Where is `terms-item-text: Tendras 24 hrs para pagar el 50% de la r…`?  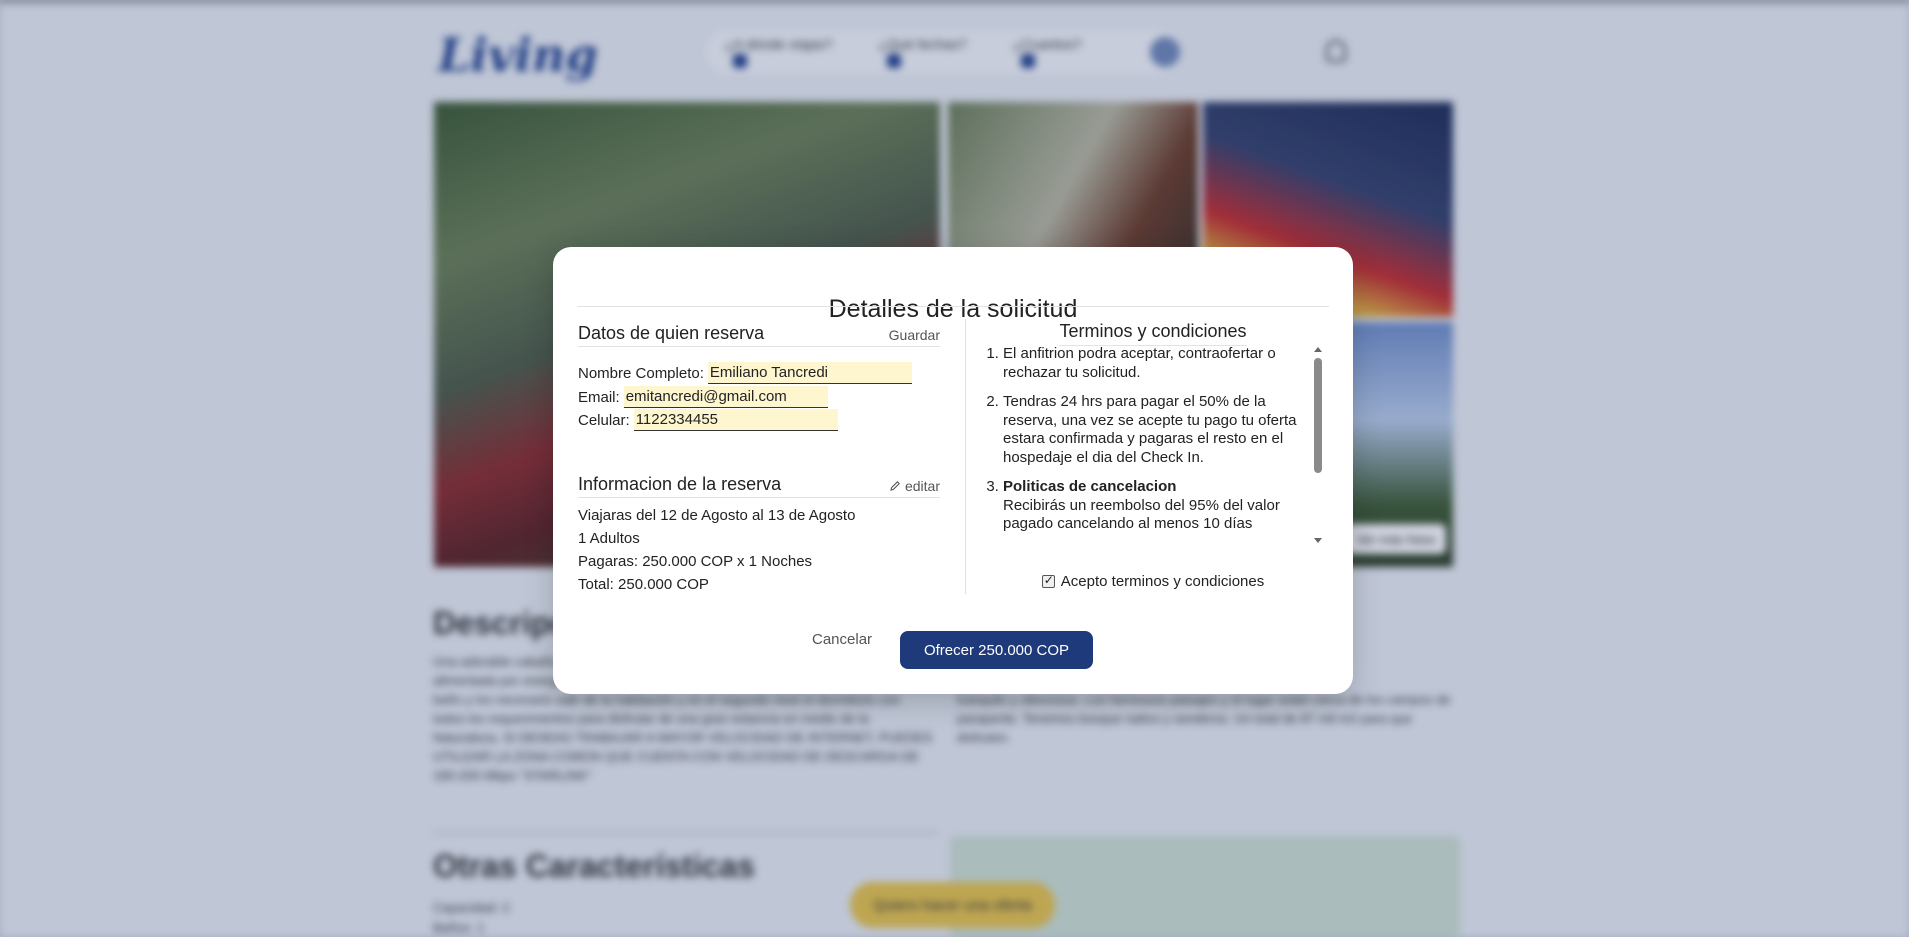 terms-item-text: Tendras 24 hrs para pagar el 50% de la r… is located at coordinates (1150, 429).